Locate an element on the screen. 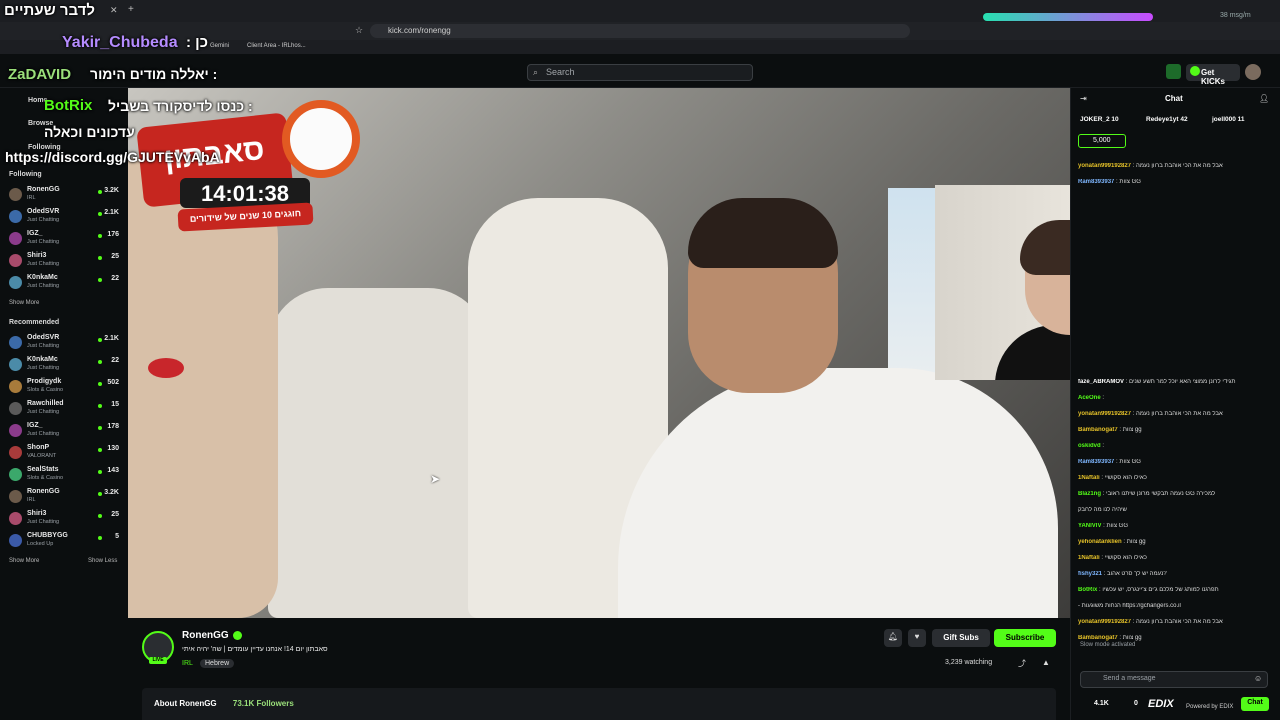 This screenshot has height=720, width=1280. viewer-count: 130 is located at coordinates (113, 448).